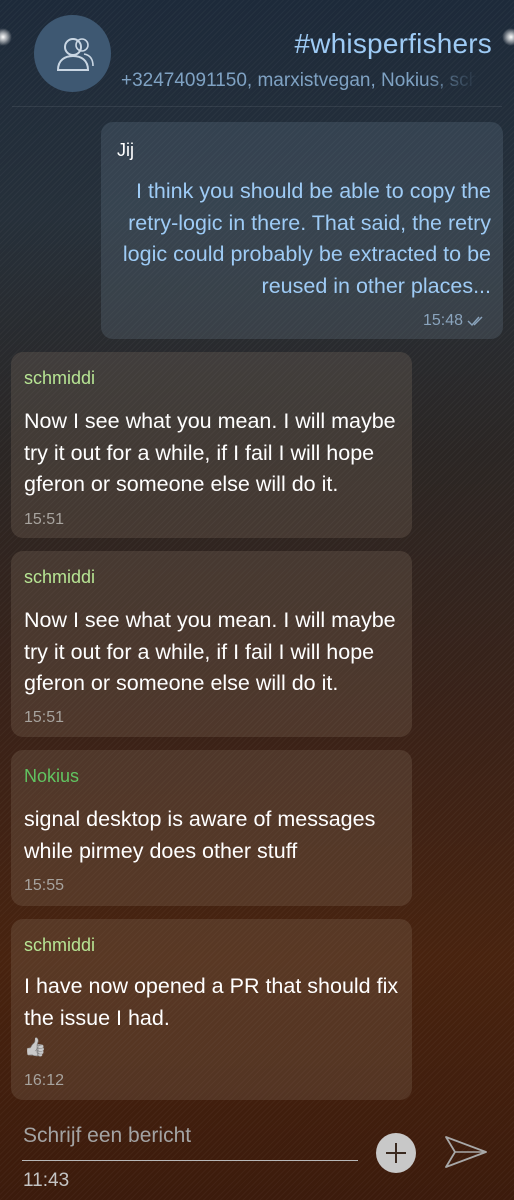  What do you see at coordinates (75, 54) in the screenshot?
I see `group-avatar-icon` at bounding box center [75, 54].